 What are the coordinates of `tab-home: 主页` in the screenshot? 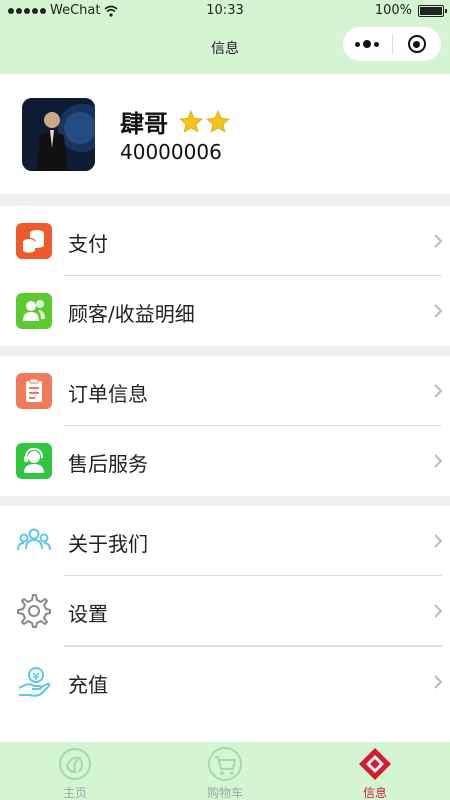 It's located at (75, 771).